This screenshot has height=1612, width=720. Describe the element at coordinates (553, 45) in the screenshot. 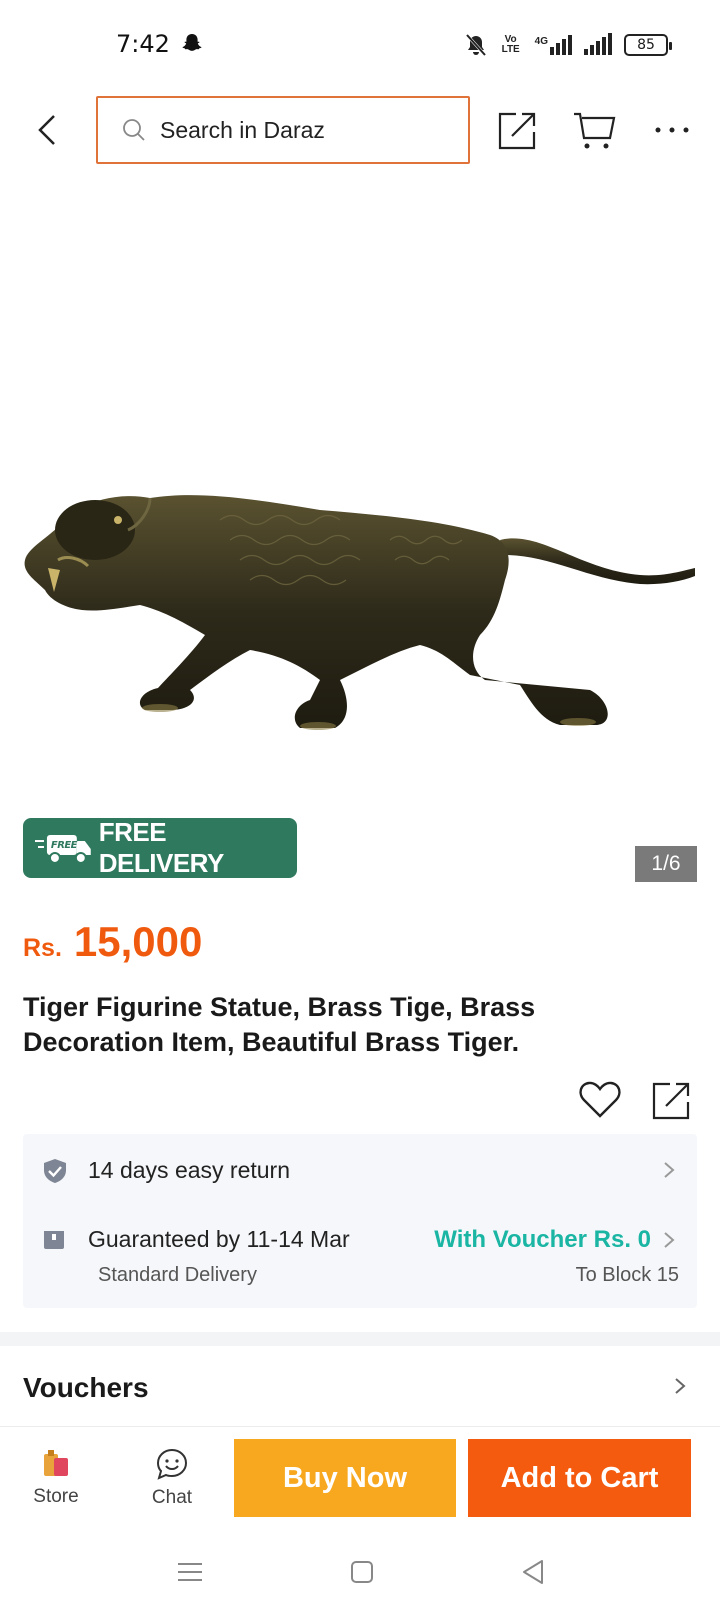

I see `signal-4g-icon: 4G` at that location.